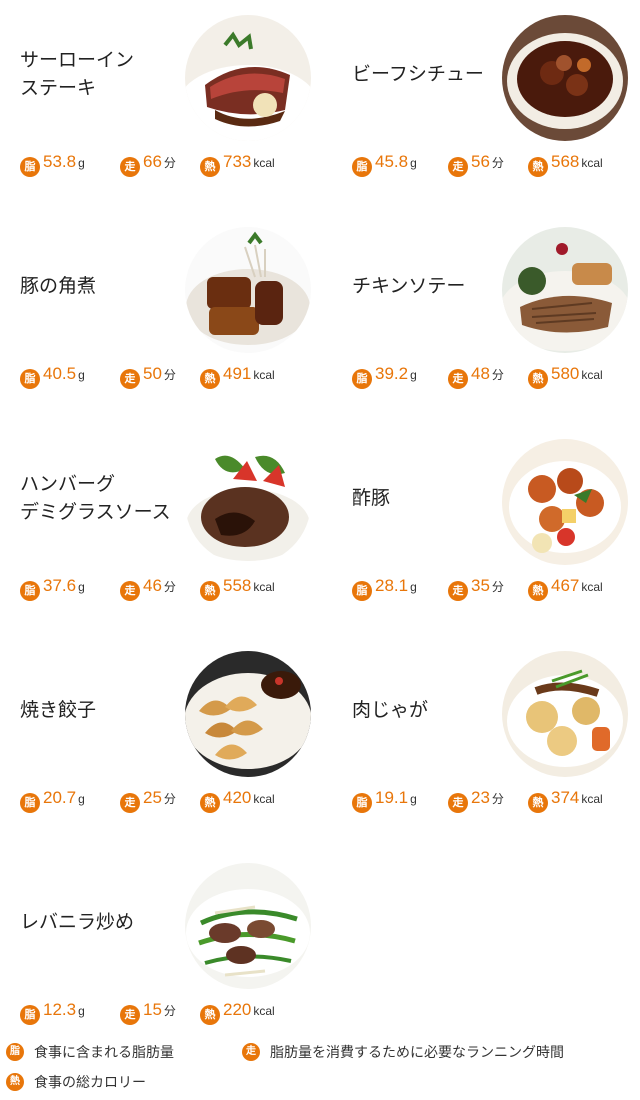  What do you see at coordinates (170, 100) in the screenshot?
I see `dish-card-sirloin-steak: サーローイン ステーキ 脂 53.8 g 走 66 分 熱 733 kcal` at bounding box center [170, 100].